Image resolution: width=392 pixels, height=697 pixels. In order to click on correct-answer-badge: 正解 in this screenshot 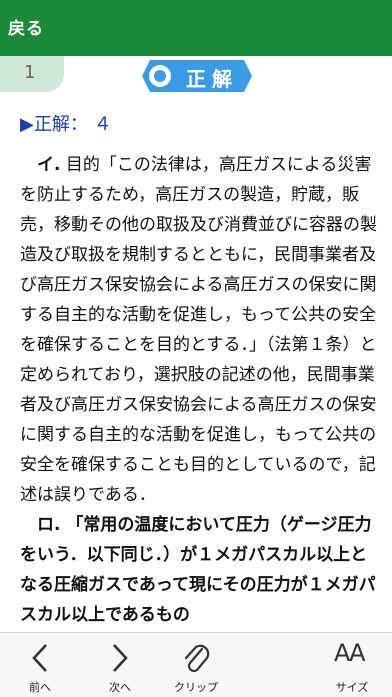, I will do `click(196, 76)`.